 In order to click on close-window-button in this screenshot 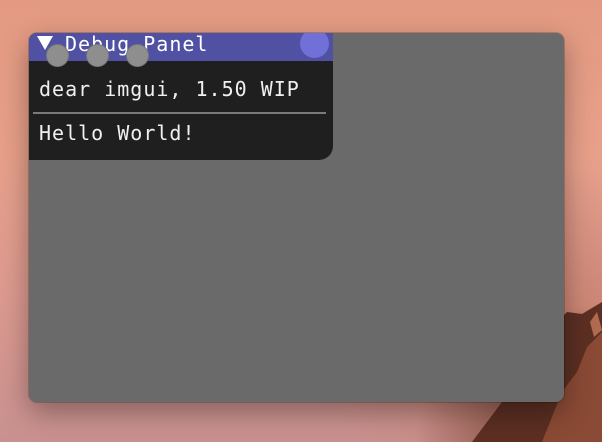, I will do `click(57, 55)`.